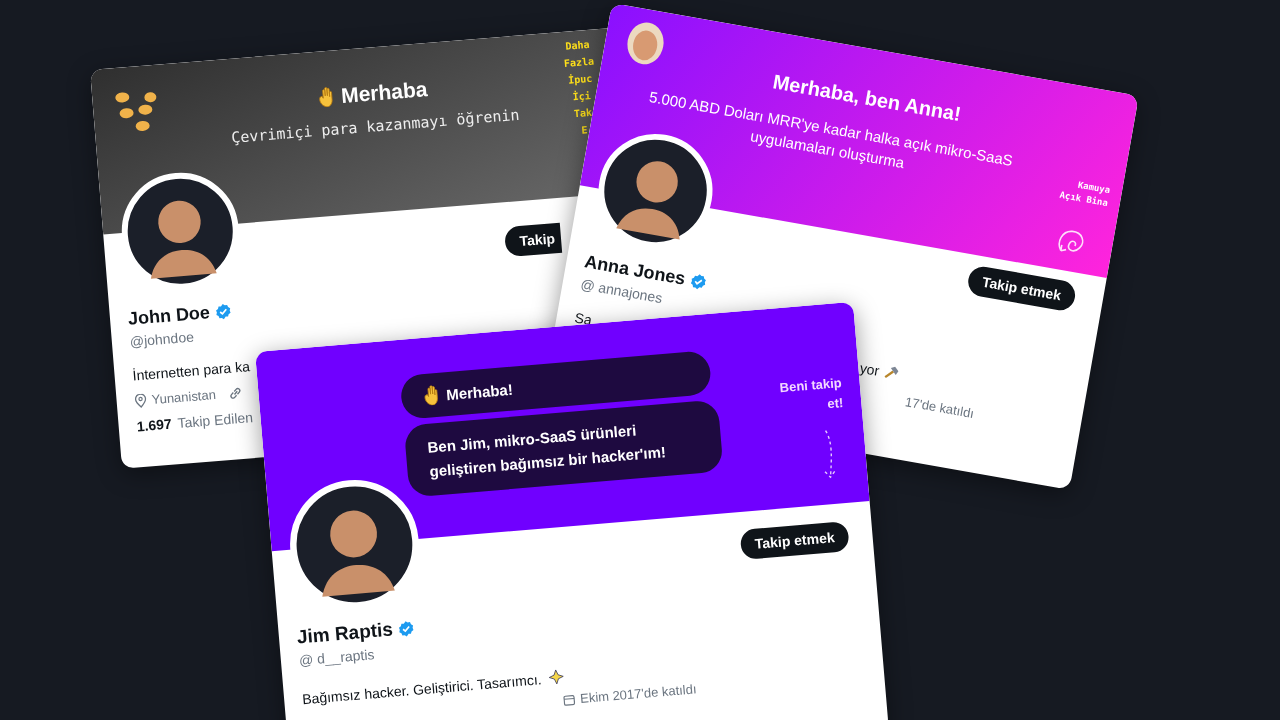 This screenshot has width=1280, height=720. Describe the element at coordinates (638, 693) in the screenshot. I see `joined-date: Ekim 2017'de katıldı` at that location.